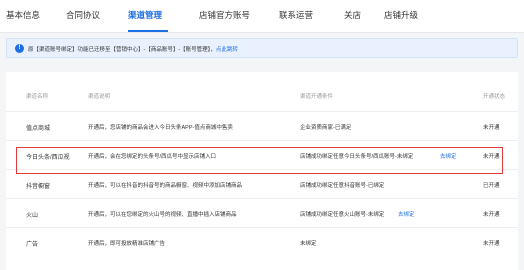 The height and width of the screenshot is (270, 524). I want to click on channel-condition: 店铺成功绑定任意今日头条号/西瓜账号-未绑定, so click(357, 157).